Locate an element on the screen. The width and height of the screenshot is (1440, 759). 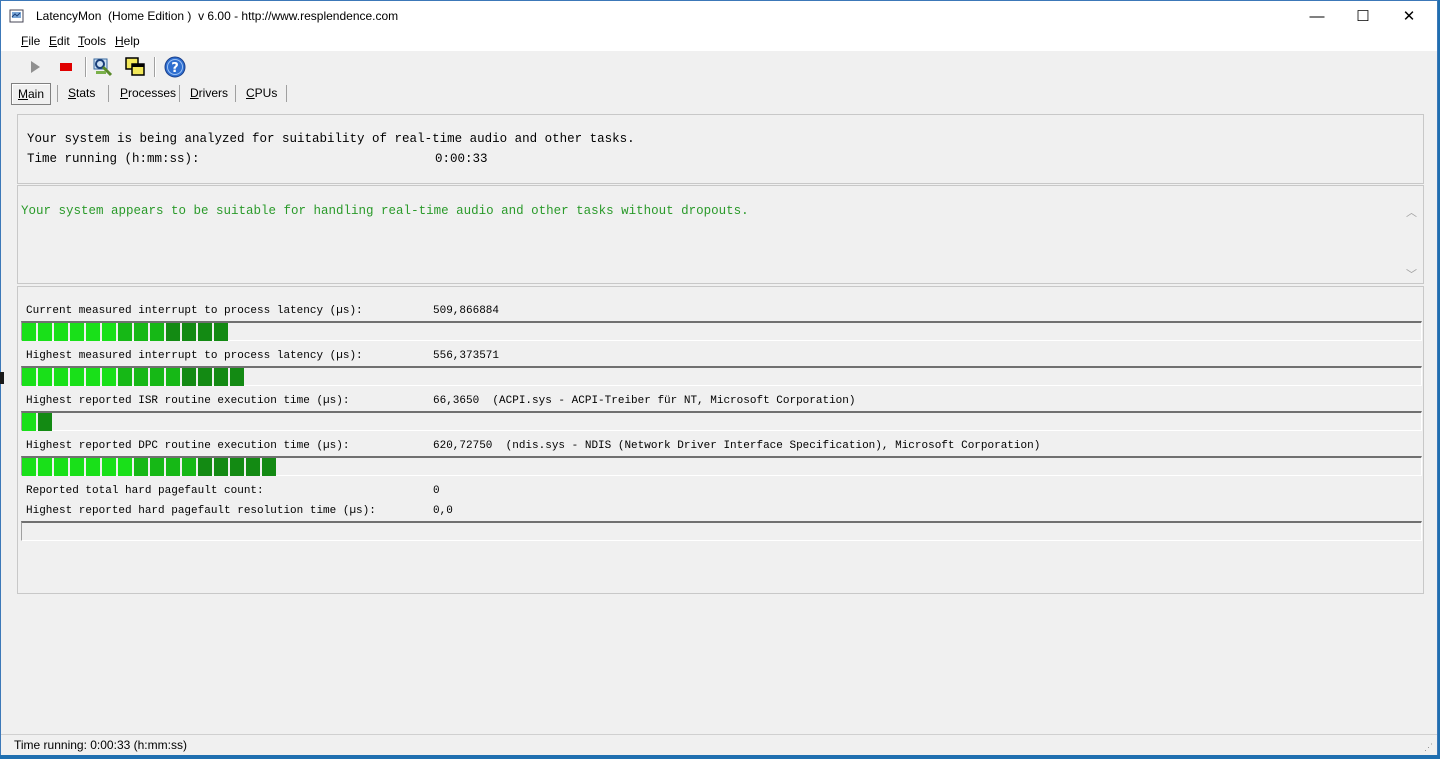
minimize-button: — is located at coordinates (1317, 16).